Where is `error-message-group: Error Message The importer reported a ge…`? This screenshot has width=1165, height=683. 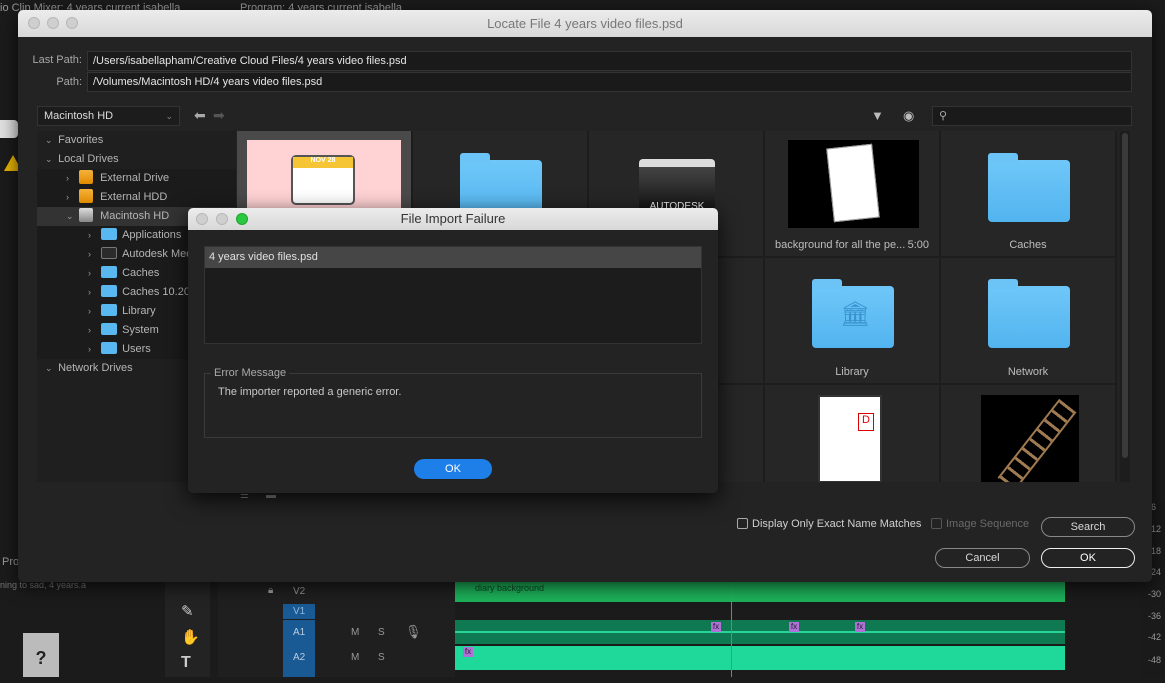 error-message-group: Error Message The importer reported a ge… is located at coordinates (453, 402).